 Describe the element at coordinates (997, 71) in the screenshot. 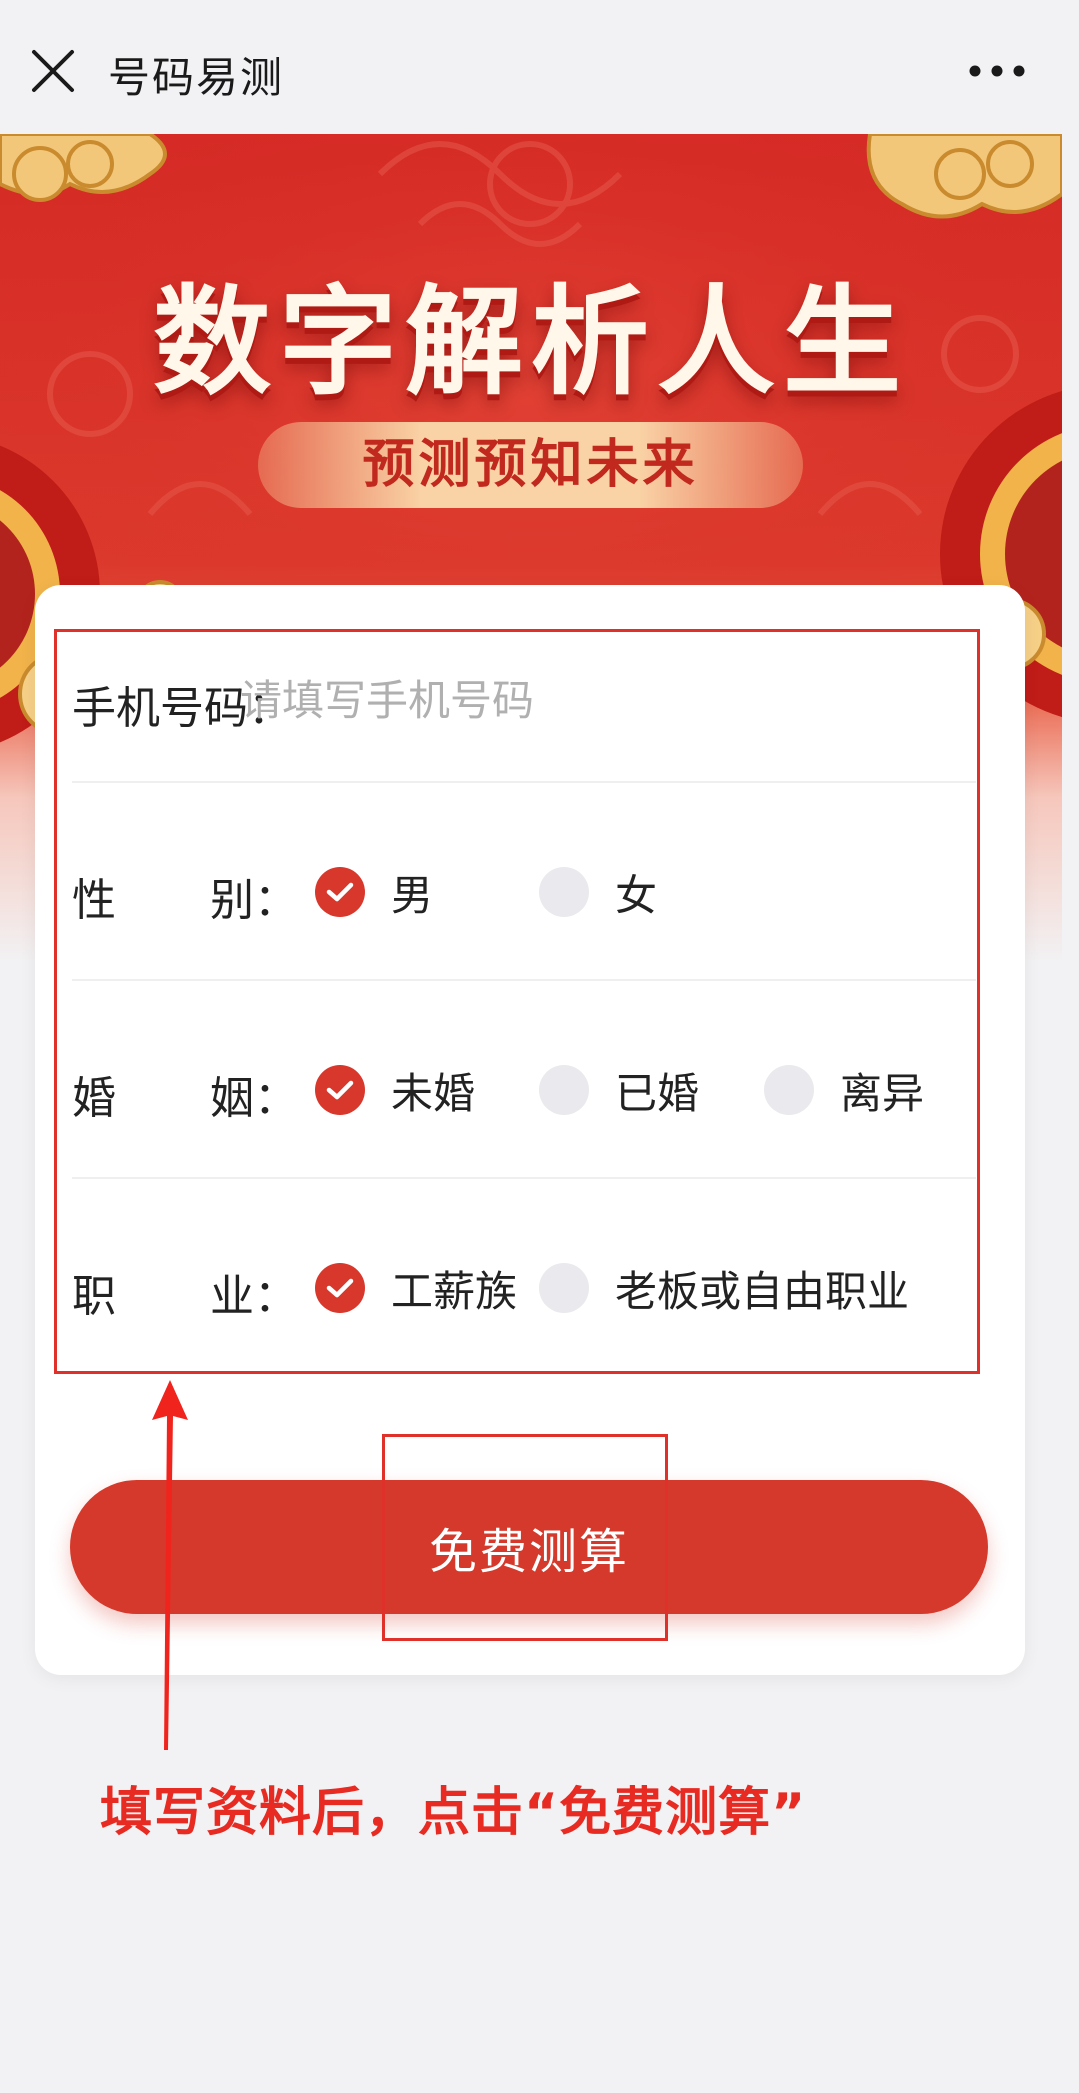

I see `more-icon` at that location.